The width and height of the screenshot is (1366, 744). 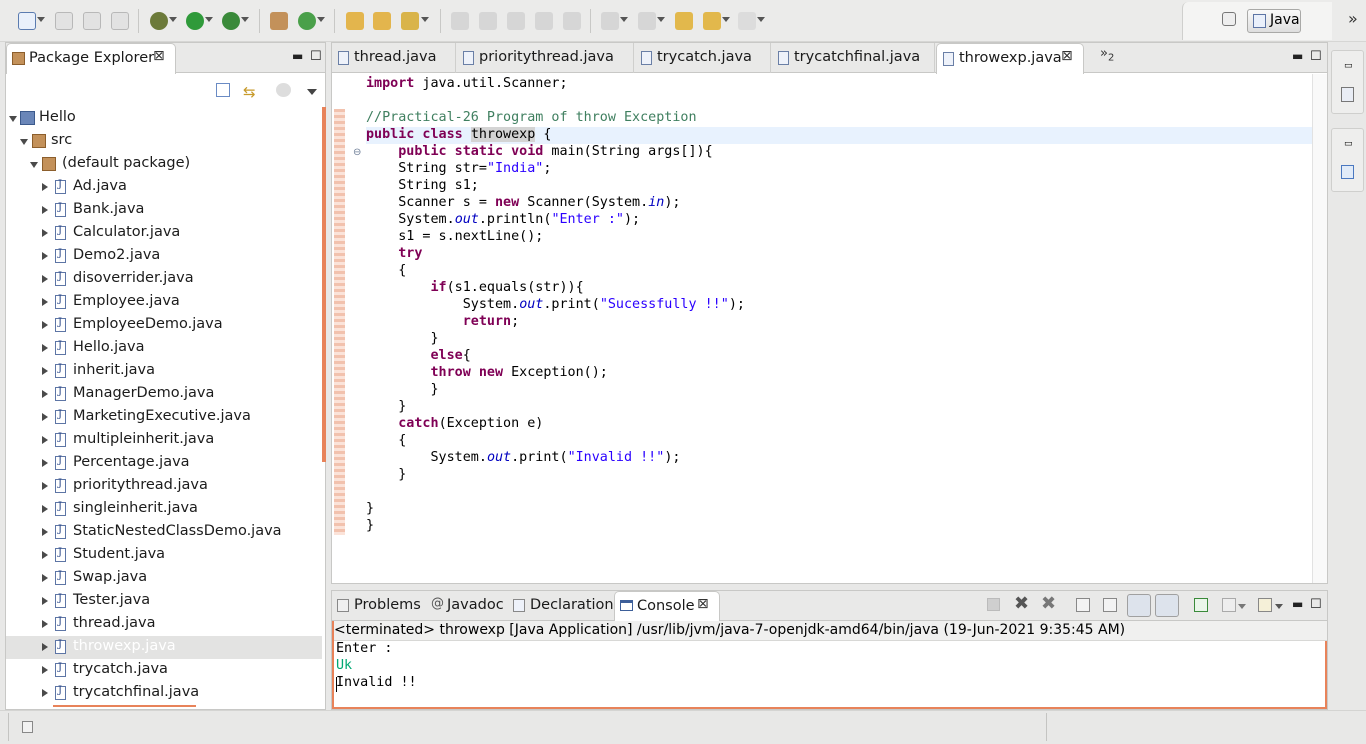 I want to click on forward-dropdown-icon, so click(x=761, y=19).